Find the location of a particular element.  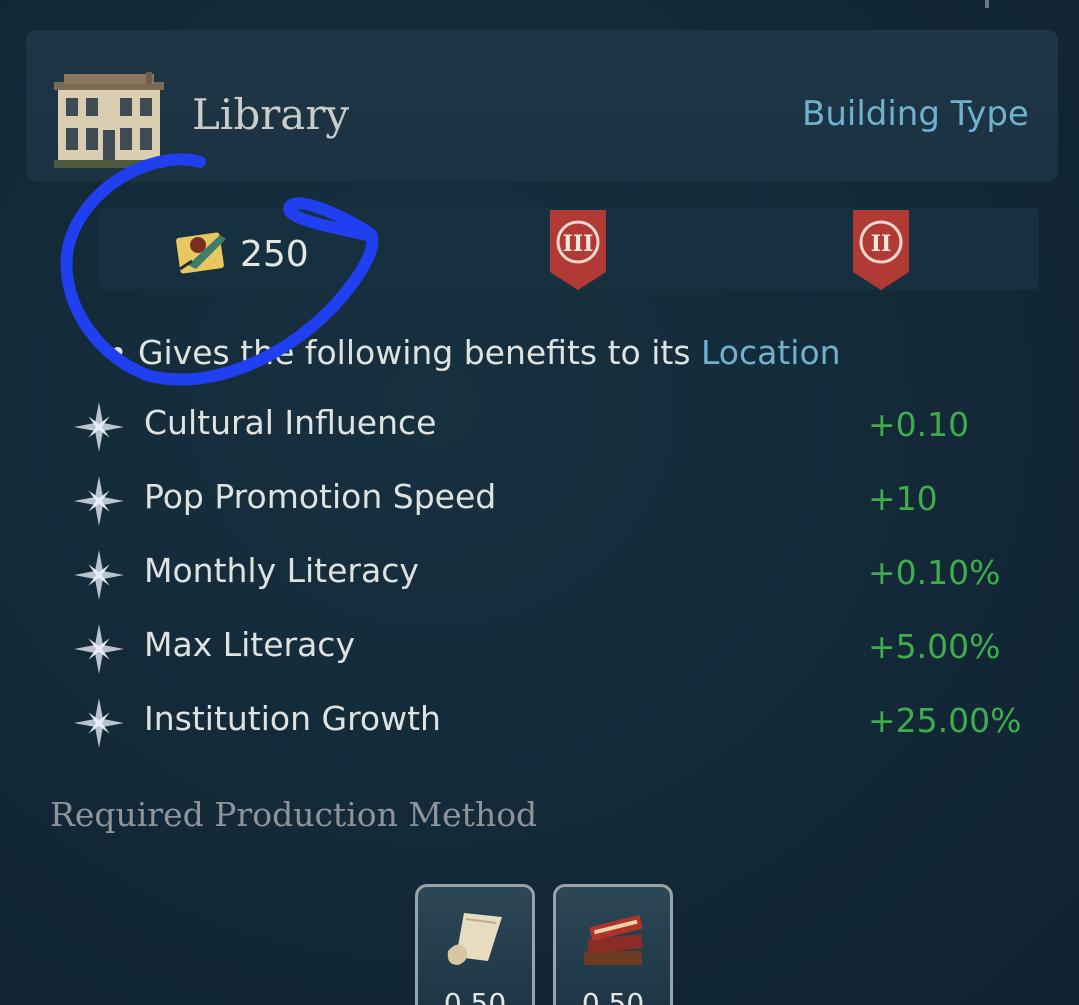

tier-three-badge-icon: III is located at coordinates (578, 251).